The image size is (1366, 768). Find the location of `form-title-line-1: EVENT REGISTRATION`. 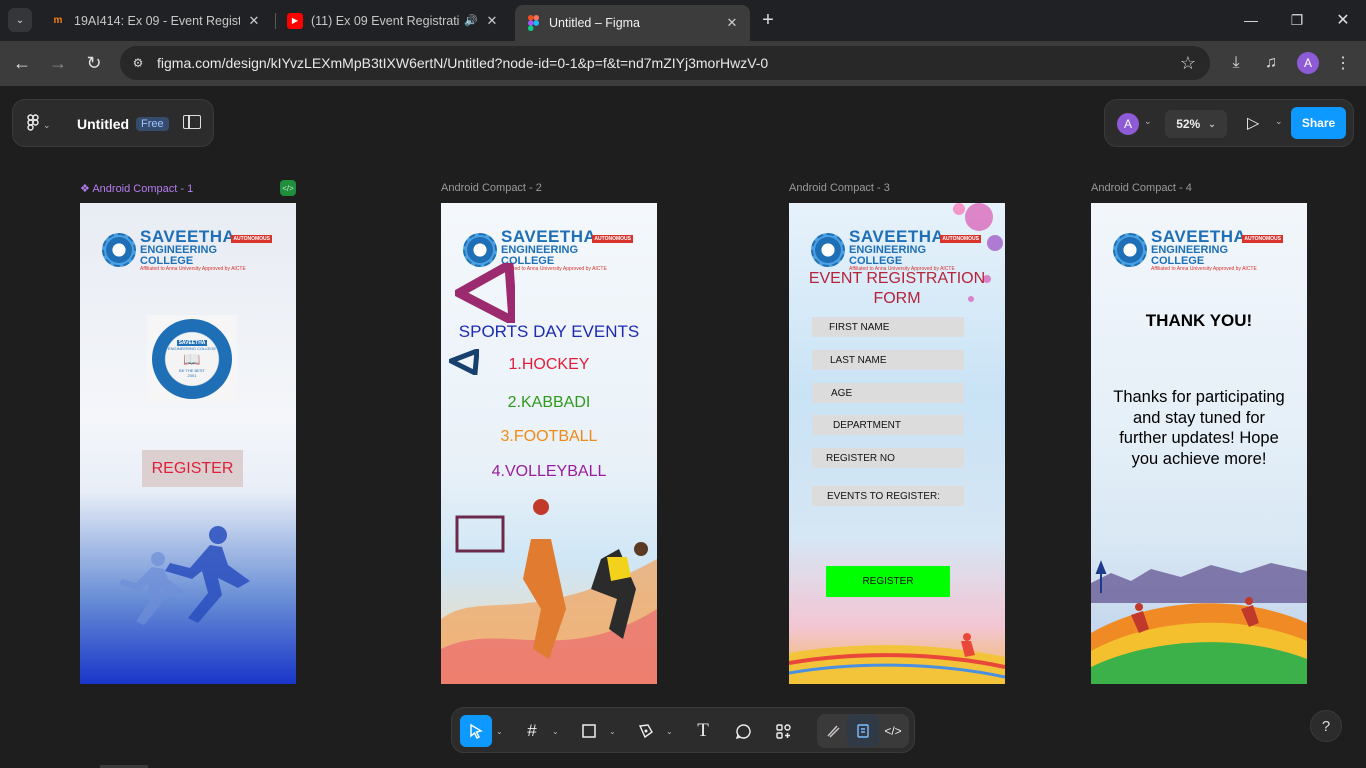

form-title-line-1: EVENT REGISTRATION is located at coordinates (897, 278).